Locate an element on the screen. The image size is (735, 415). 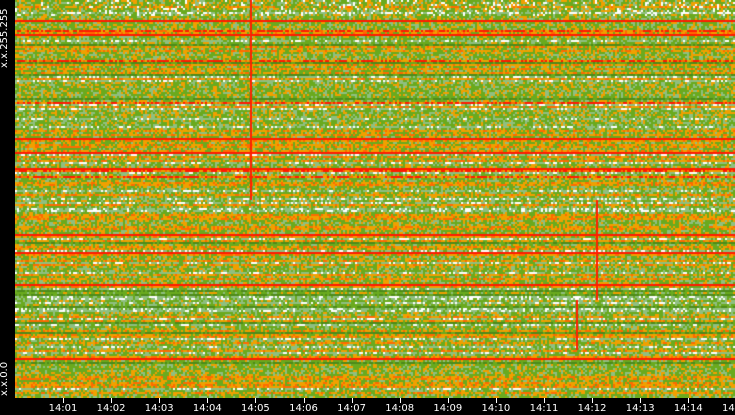
x-tick-label: 14:13 is located at coordinates (640, 408).